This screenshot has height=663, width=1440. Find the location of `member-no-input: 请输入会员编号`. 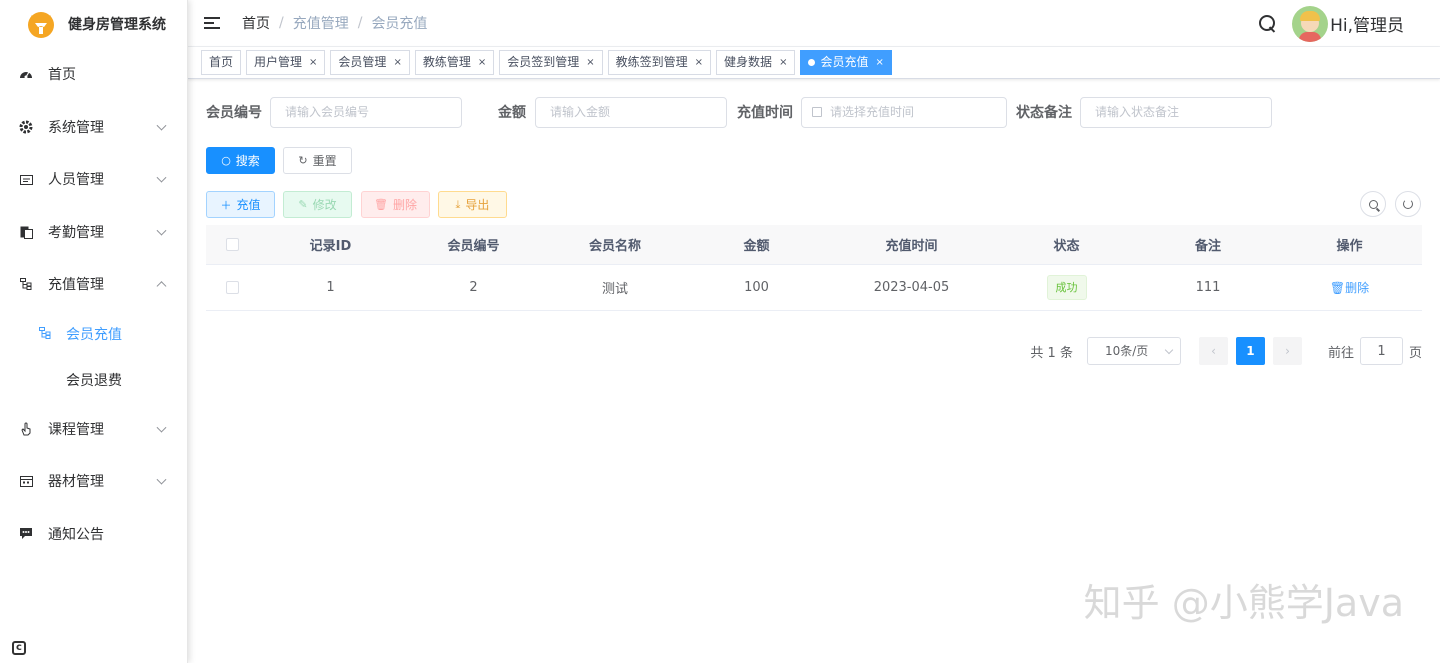

member-no-input: 请输入会员编号 is located at coordinates (366, 112).